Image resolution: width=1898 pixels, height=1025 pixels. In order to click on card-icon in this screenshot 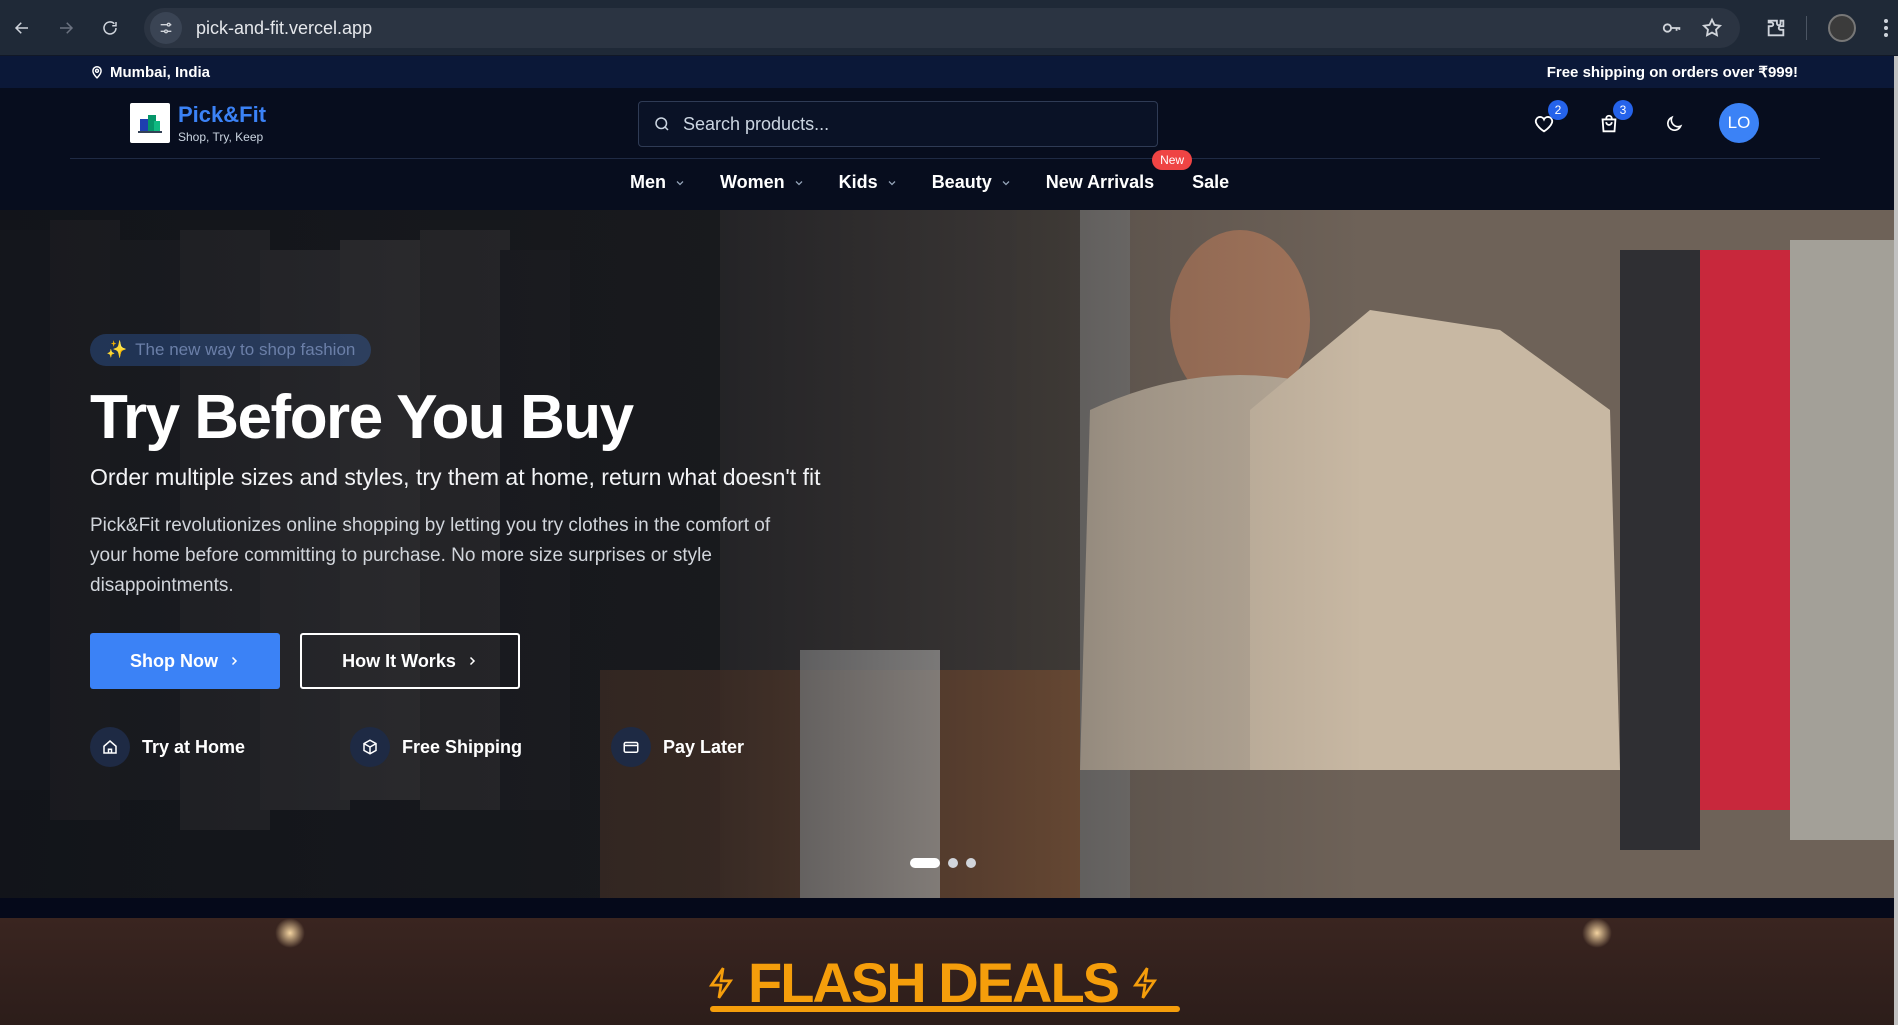, I will do `click(631, 747)`.